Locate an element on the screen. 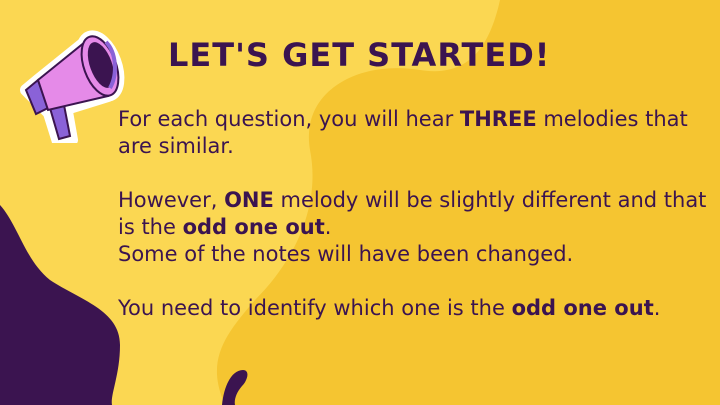  emphasis-odd-one-out-2: odd one out is located at coordinates (582, 308).